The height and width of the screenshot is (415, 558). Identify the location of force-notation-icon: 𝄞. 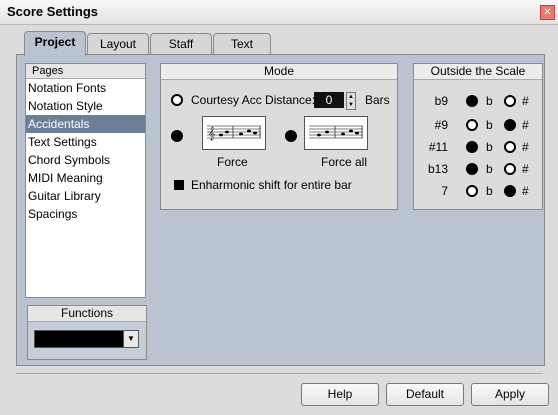
(234, 132).